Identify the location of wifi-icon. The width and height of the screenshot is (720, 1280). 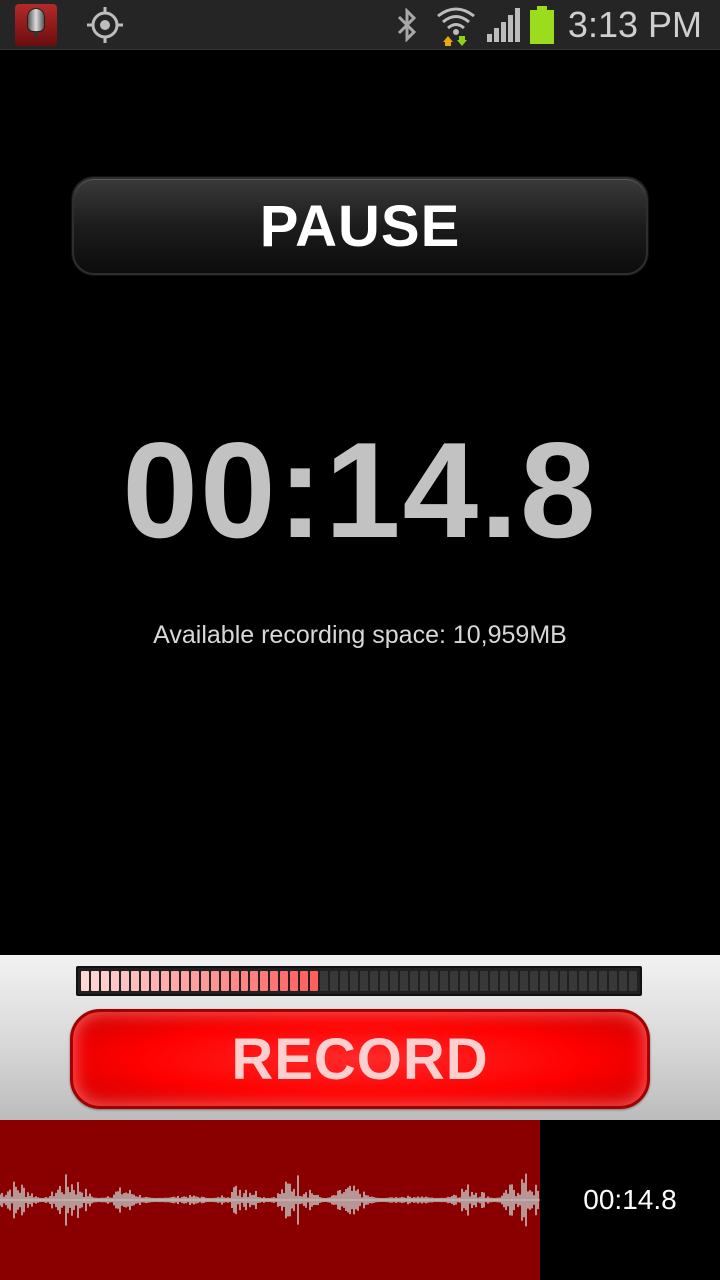
(456, 26).